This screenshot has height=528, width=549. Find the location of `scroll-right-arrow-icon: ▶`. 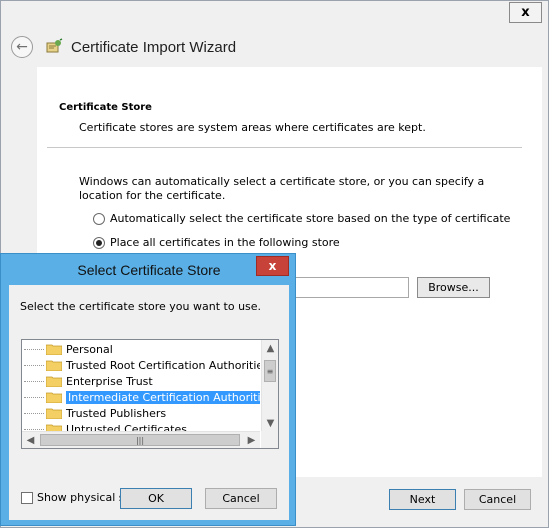

scroll-right-arrow-icon: ▶ is located at coordinates (251, 440).